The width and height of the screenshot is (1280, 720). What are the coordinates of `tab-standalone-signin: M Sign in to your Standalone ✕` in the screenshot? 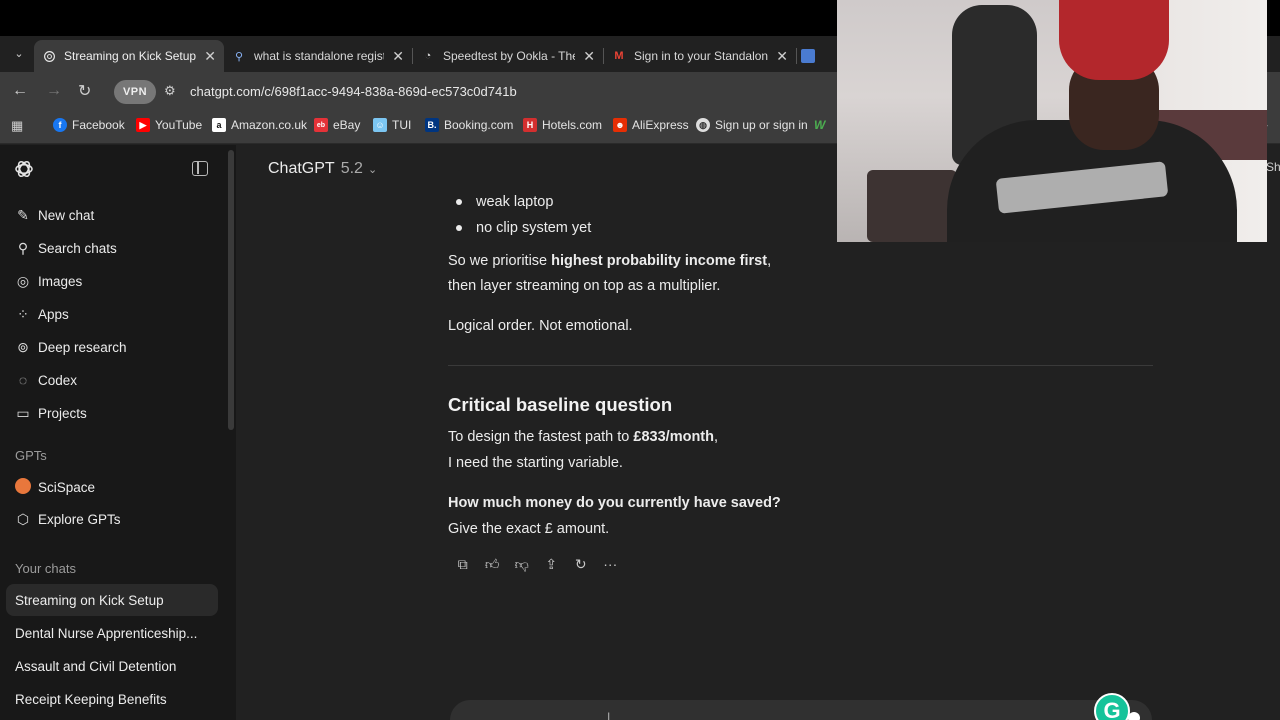 It's located at (700, 56).